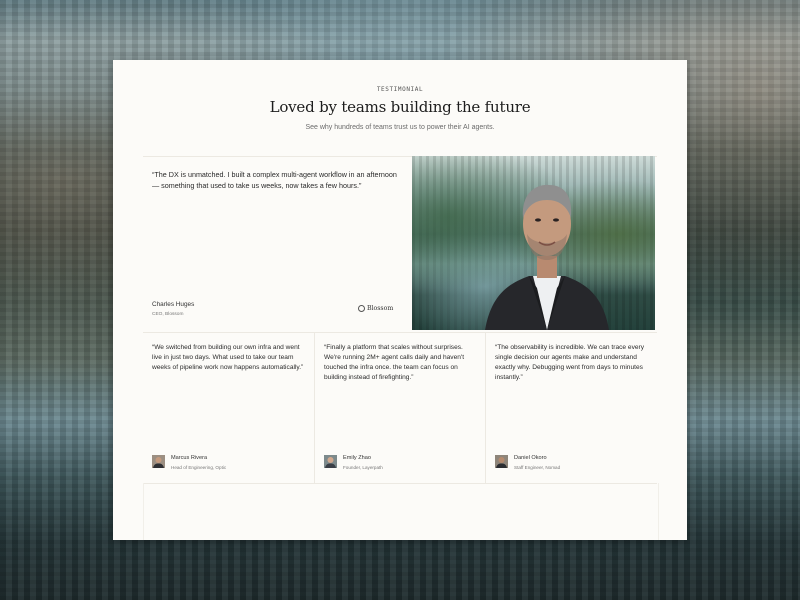 Image resolution: width=800 pixels, height=600 pixels. I want to click on section-footer-area, so click(401, 511).